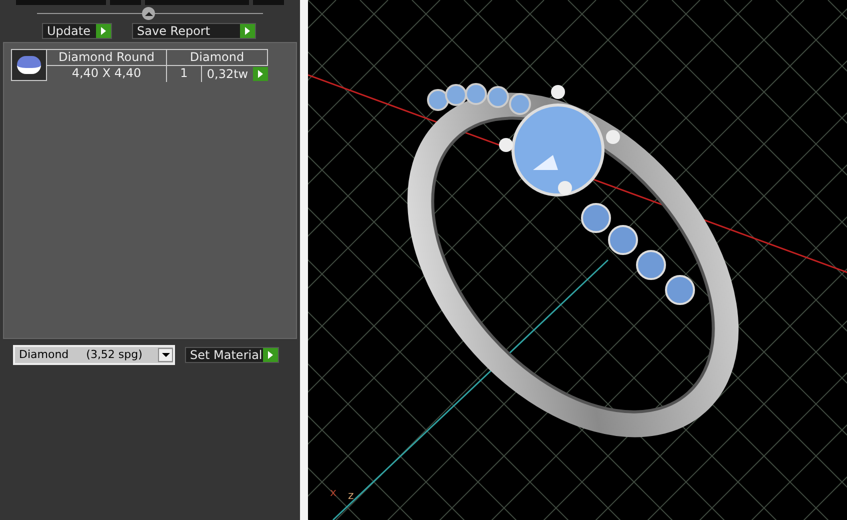 This screenshot has width=847, height=520. What do you see at coordinates (29, 65) in the screenshot?
I see `gem-icon` at bounding box center [29, 65].